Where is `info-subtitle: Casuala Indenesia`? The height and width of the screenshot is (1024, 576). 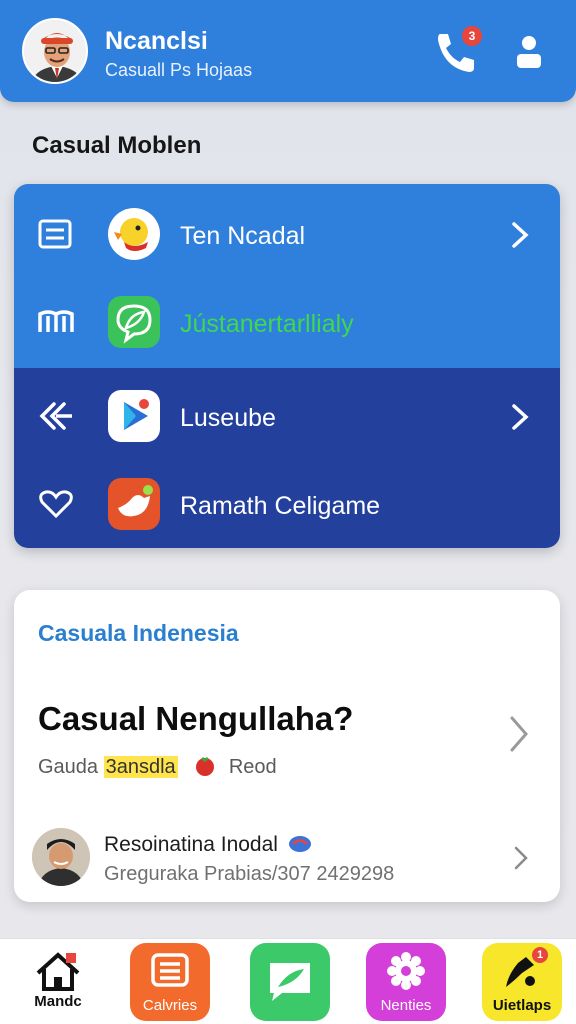
info-subtitle: Casuala Indenesia is located at coordinates (138, 633).